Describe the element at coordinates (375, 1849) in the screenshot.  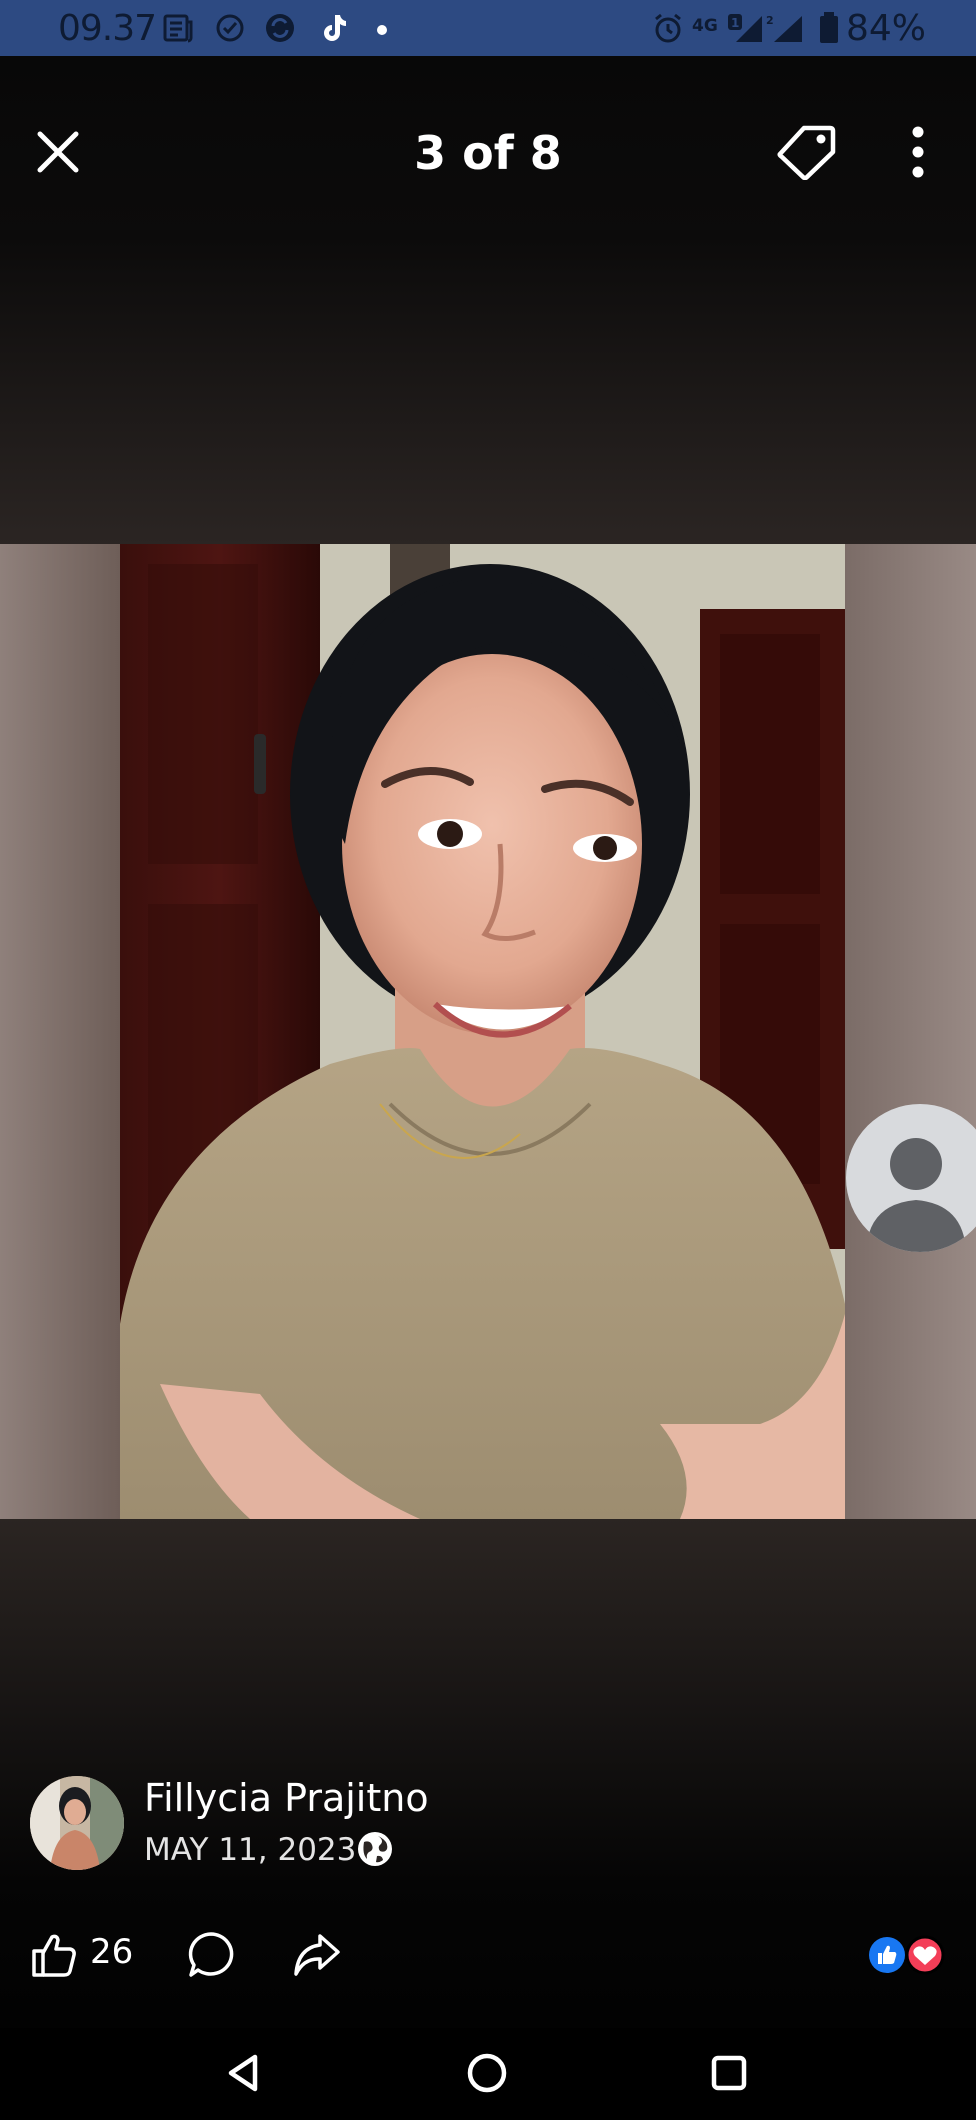
I see `globe-icon` at that location.